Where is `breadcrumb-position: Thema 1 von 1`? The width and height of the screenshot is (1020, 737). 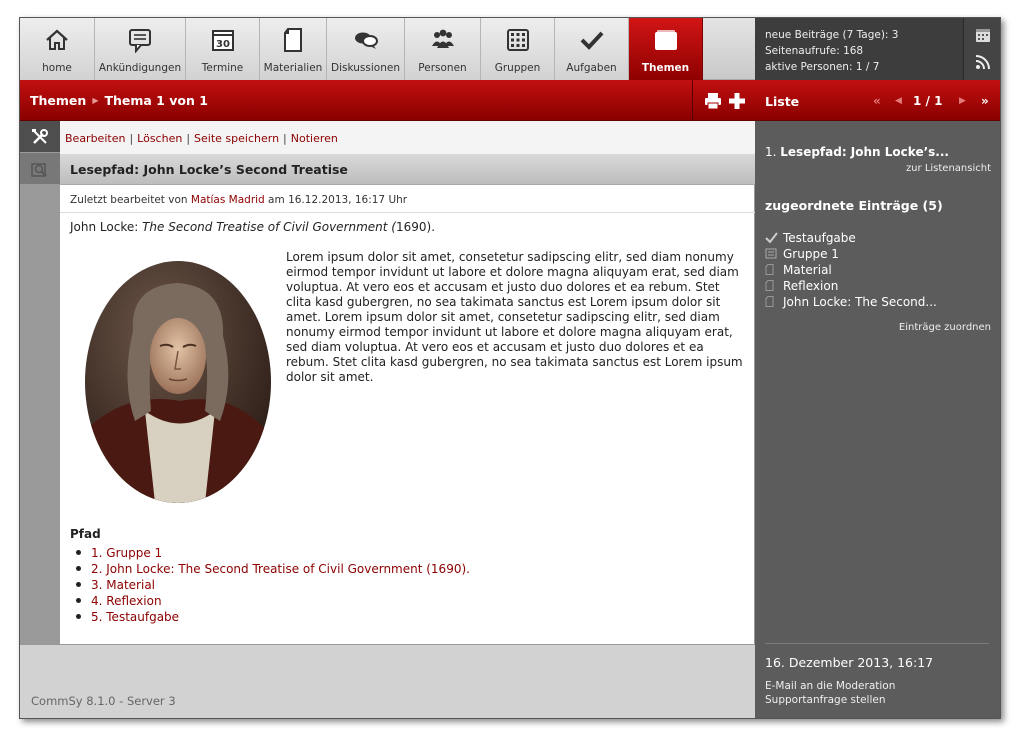
breadcrumb-position: Thema 1 von 1 is located at coordinates (156, 100).